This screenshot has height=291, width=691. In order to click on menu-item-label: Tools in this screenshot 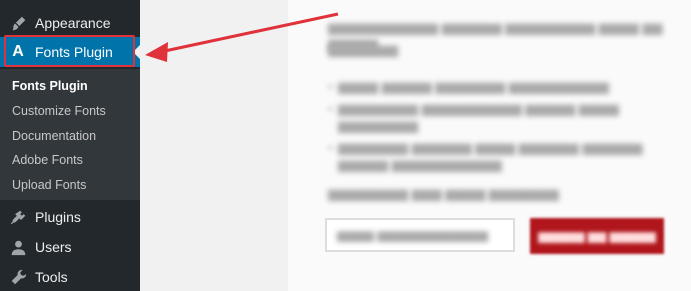, I will do `click(51, 277)`.